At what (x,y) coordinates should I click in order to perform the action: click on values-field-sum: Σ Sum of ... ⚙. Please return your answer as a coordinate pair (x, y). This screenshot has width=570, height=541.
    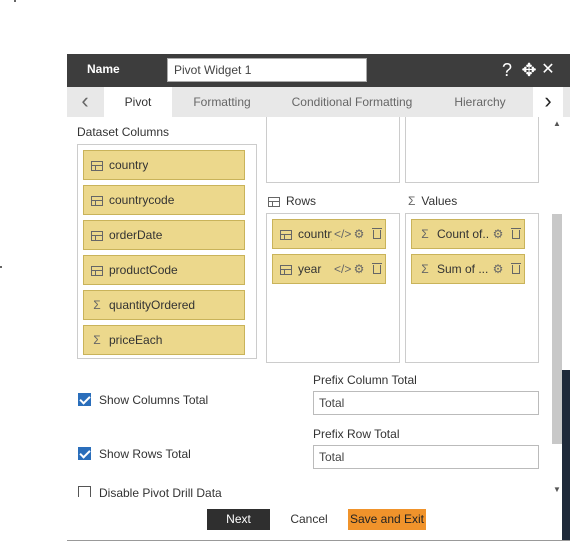
    Looking at the image, I should click on (468, 269).